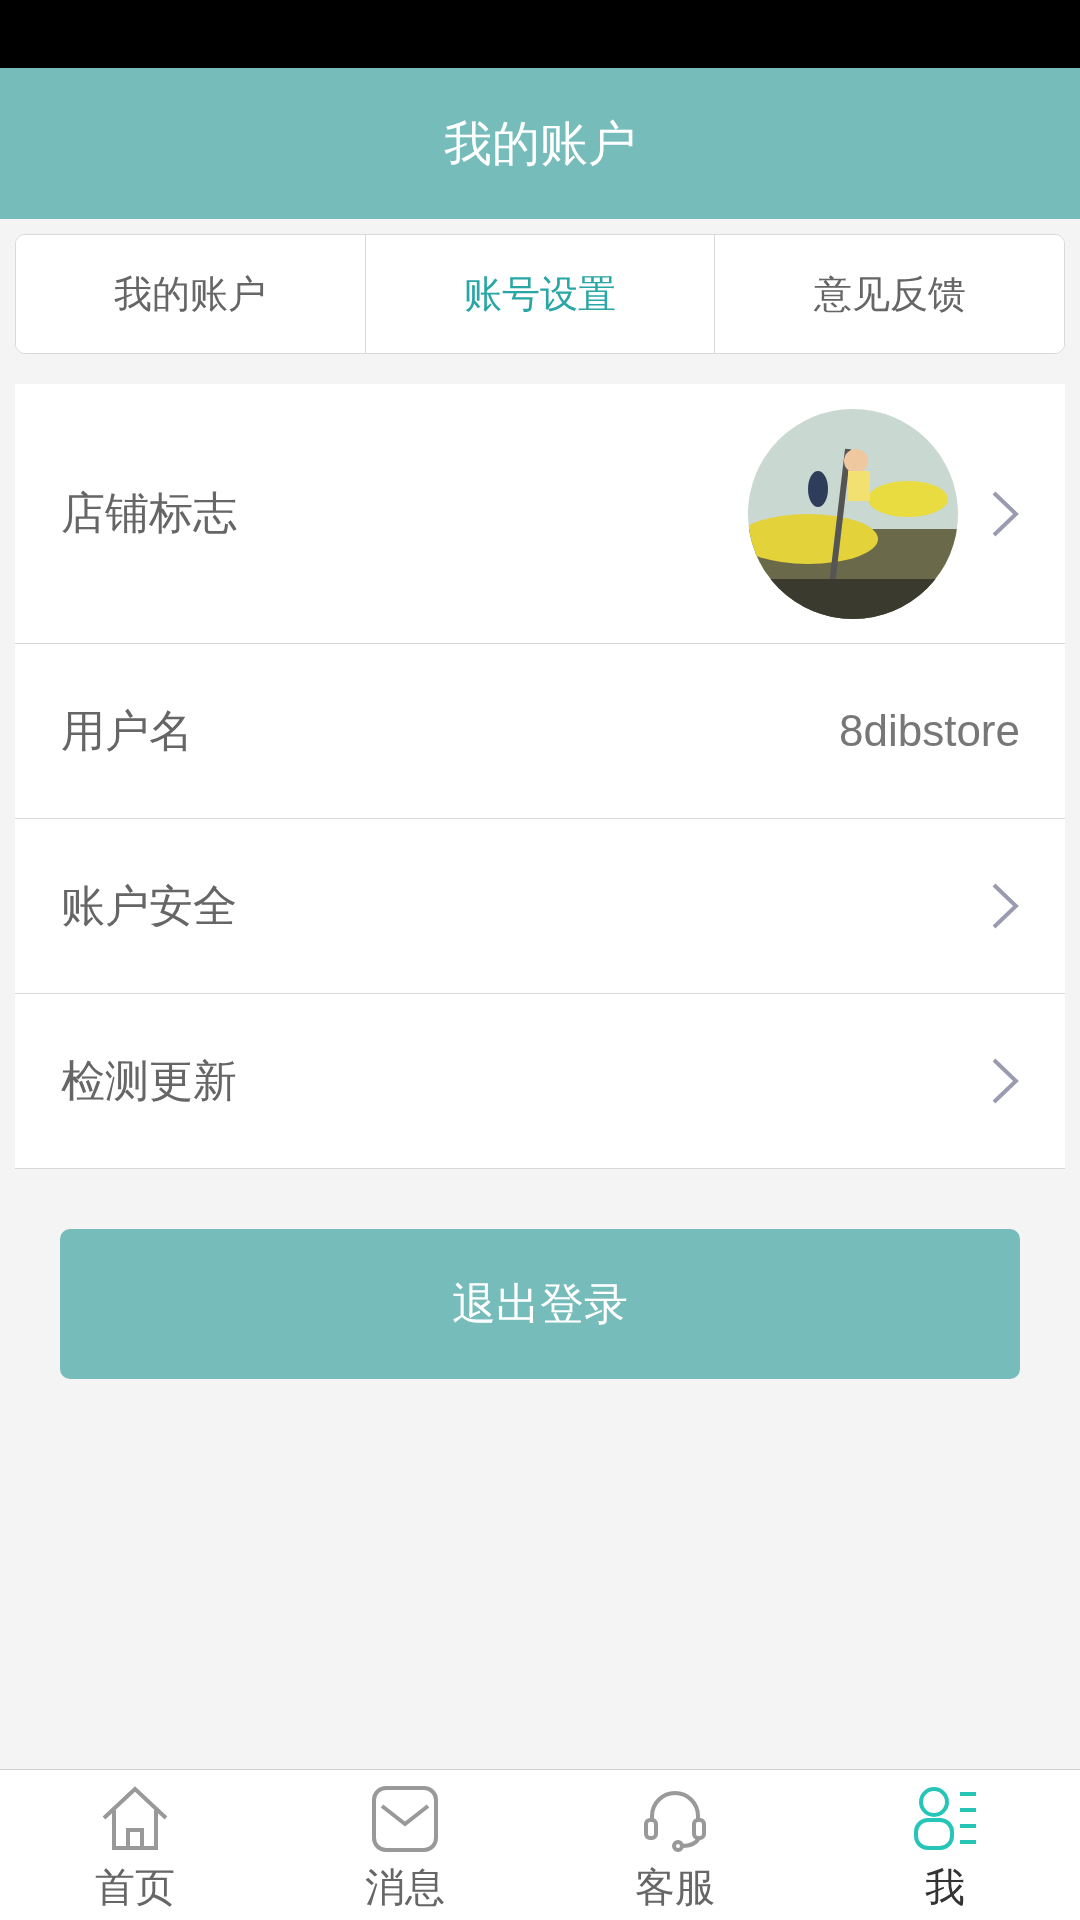 The image size is (1080, 1920). Describe the element at coordinates (127, 730) in the screenshot. I see `row-label: 用户名` at that location.